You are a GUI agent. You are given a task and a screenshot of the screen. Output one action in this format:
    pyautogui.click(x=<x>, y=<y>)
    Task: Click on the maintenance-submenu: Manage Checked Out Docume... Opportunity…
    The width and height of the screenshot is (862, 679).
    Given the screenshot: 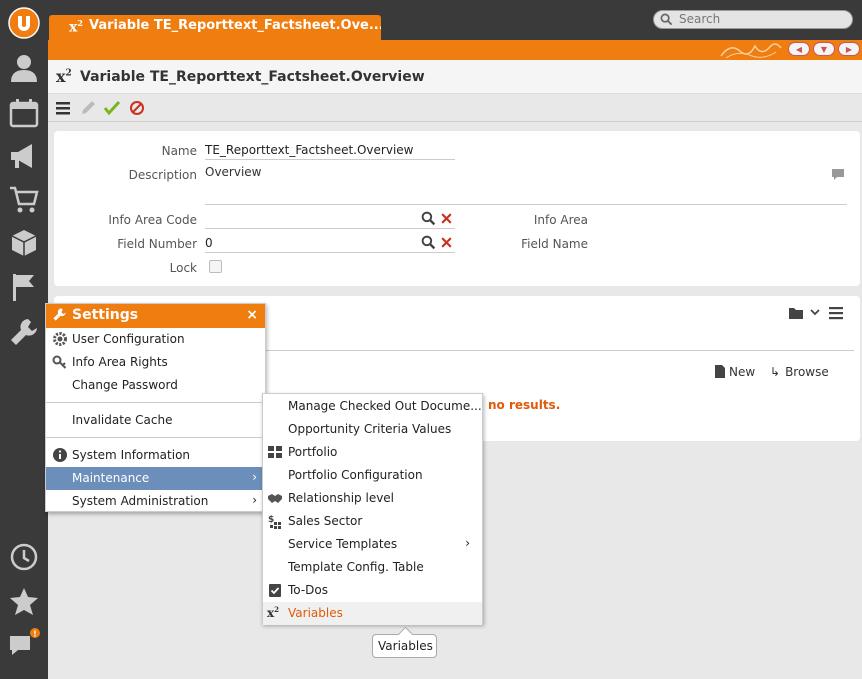 What is the action you would take?
    pyautogui.click(x=372, y=509)
    